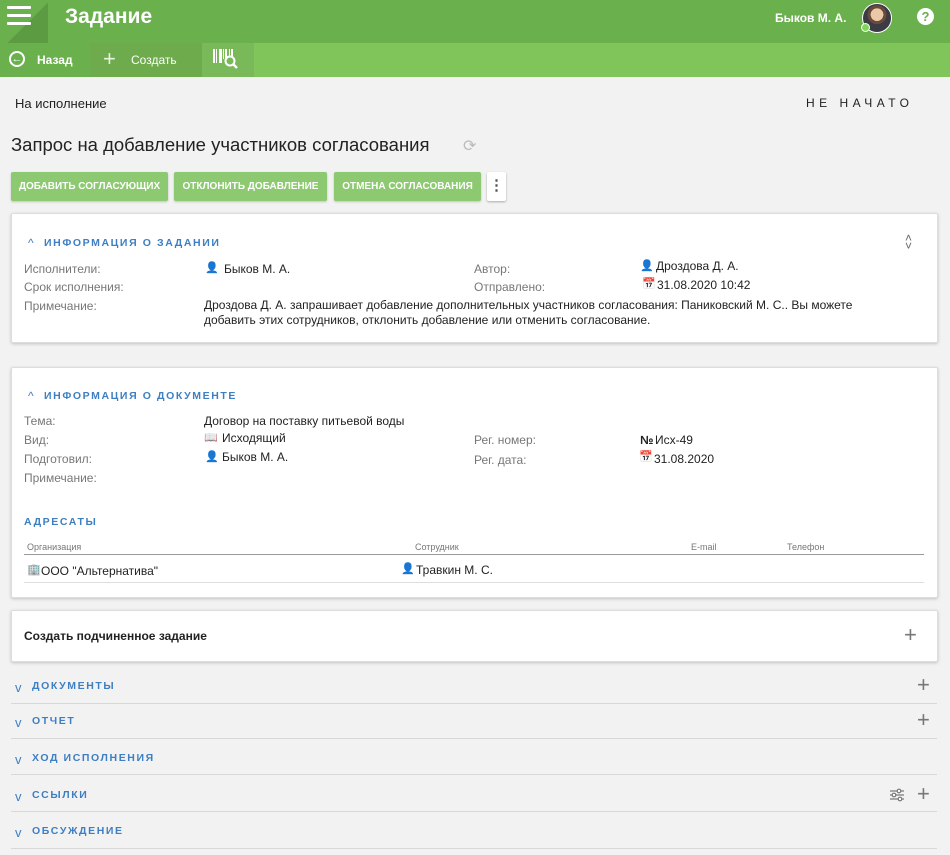  I want to click on current-user-name: Быков М. А., so click(810, 18).